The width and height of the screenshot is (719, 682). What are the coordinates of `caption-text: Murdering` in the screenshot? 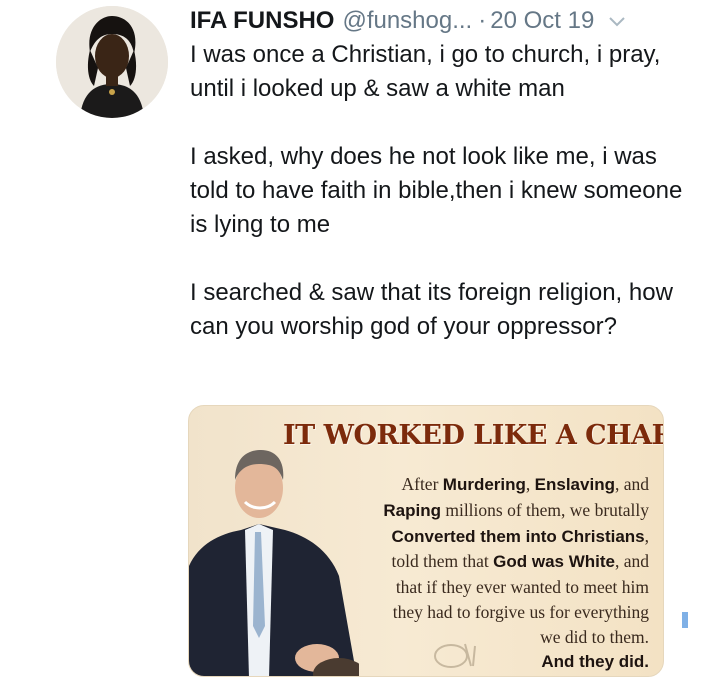 It's located at (484, 484).